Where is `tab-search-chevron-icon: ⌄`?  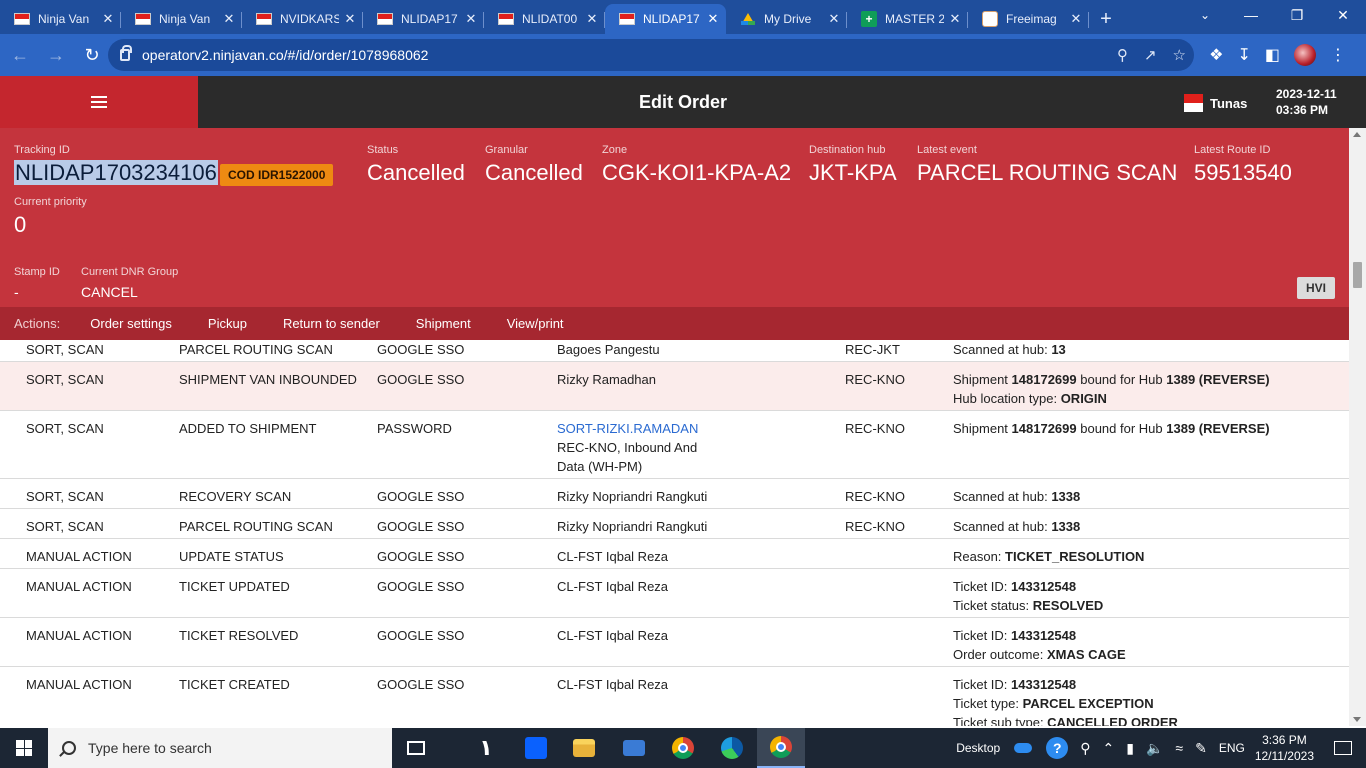 tab-search-chevron-icon: ⌄ is located at coordinates (1205, 15).